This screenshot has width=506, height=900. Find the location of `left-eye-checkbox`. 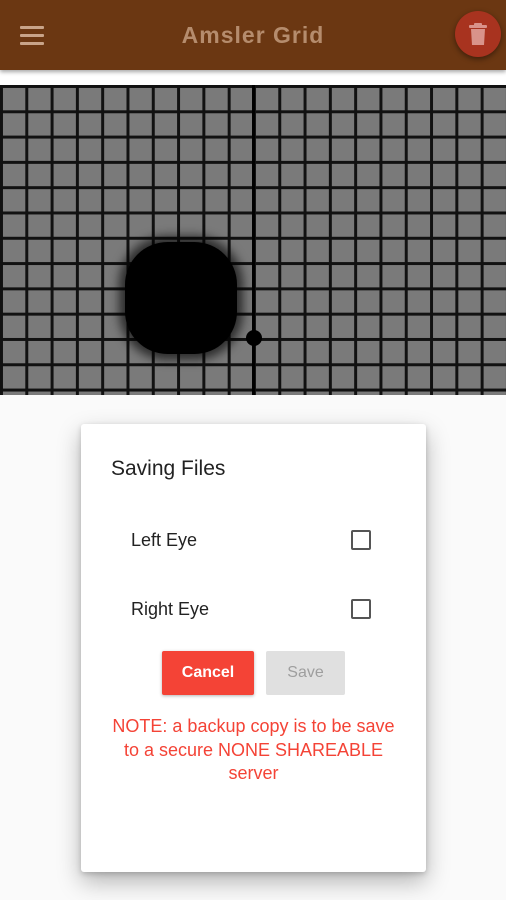

left-eye-checkbox is located at coordinates (361, 540).